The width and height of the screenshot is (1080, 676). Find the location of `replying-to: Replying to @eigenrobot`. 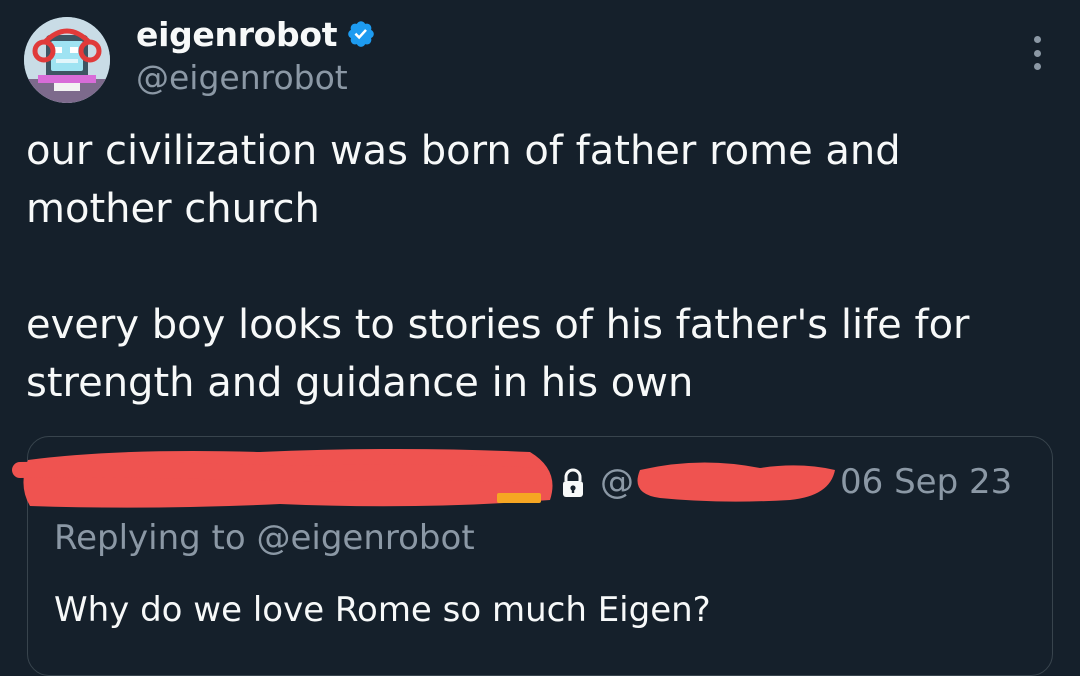

replying-to: Replying to @eigenrobot is located at coordinates (264, 538).